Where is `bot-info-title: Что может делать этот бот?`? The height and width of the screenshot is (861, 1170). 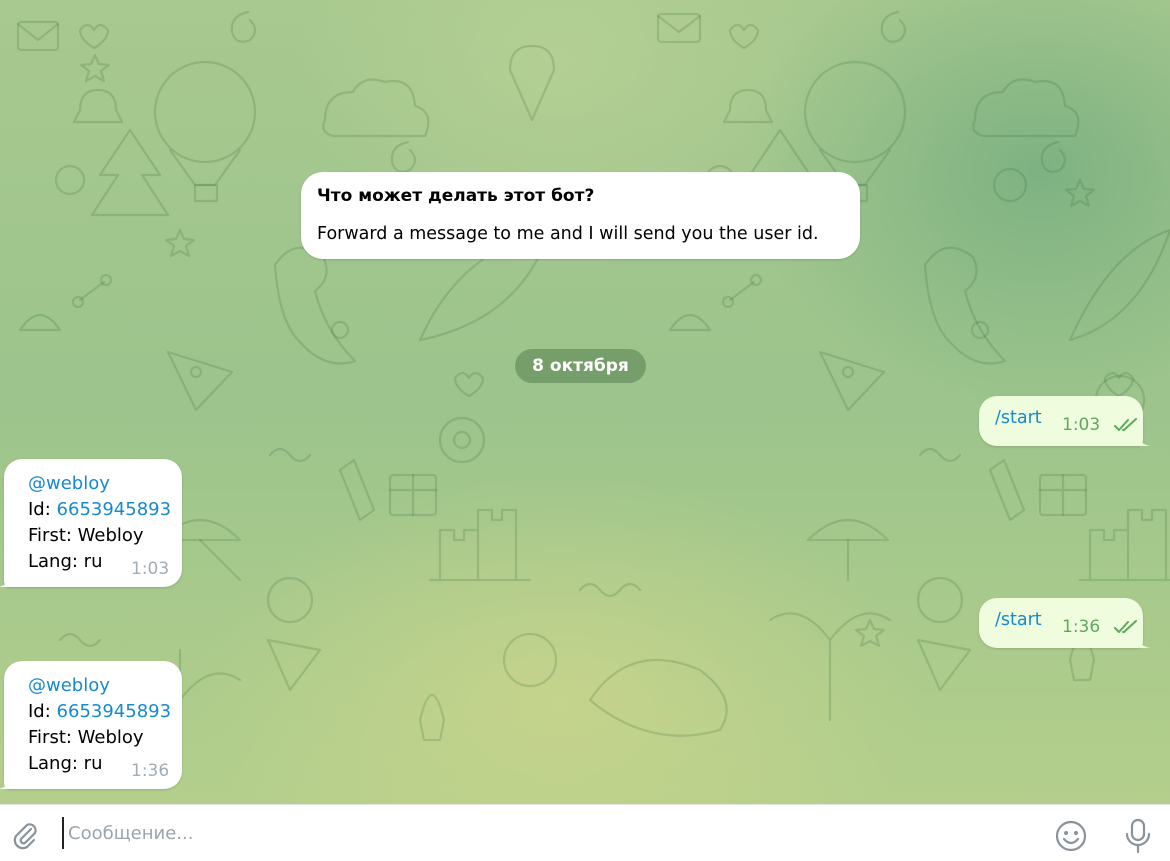
bot-info-title: Что может делать этот бот? is located at coordinates (456, 196).